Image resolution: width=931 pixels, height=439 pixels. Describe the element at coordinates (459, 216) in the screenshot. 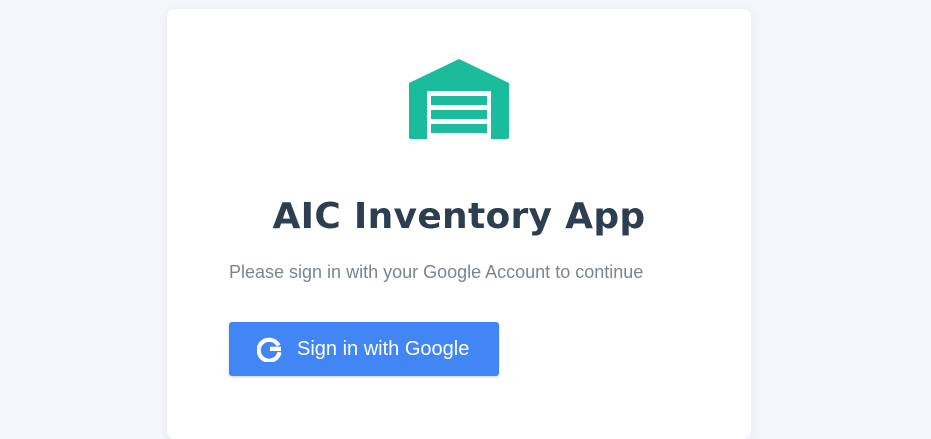

I see `page-title: AIC Inventory App` at that location.